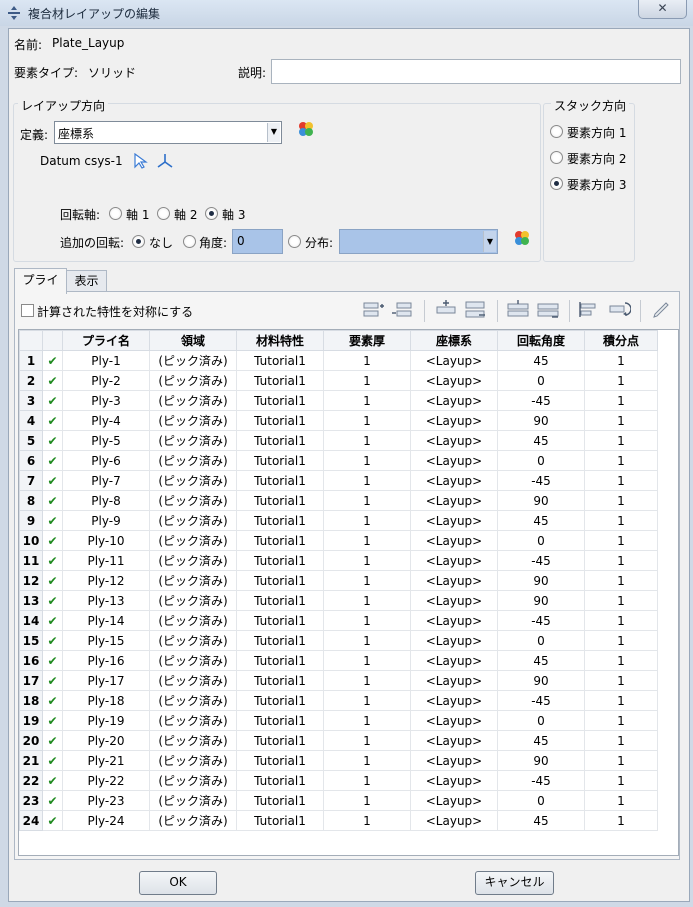 This screenshot has height=907, width=693. Describe the element at coordinates (31, 640) in the screenshot. I see `row-number: 15` at that location.